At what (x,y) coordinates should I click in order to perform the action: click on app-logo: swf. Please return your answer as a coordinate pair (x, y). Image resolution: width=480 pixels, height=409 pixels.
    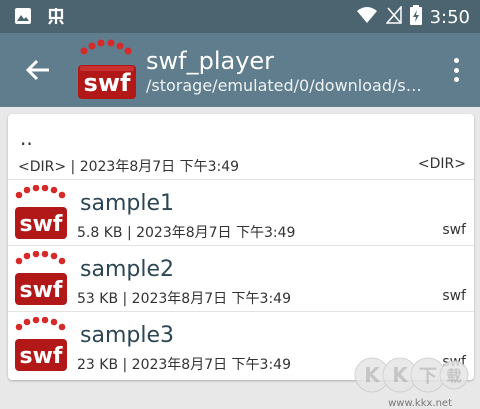
    Looking at the image, I should click on (107, 70).